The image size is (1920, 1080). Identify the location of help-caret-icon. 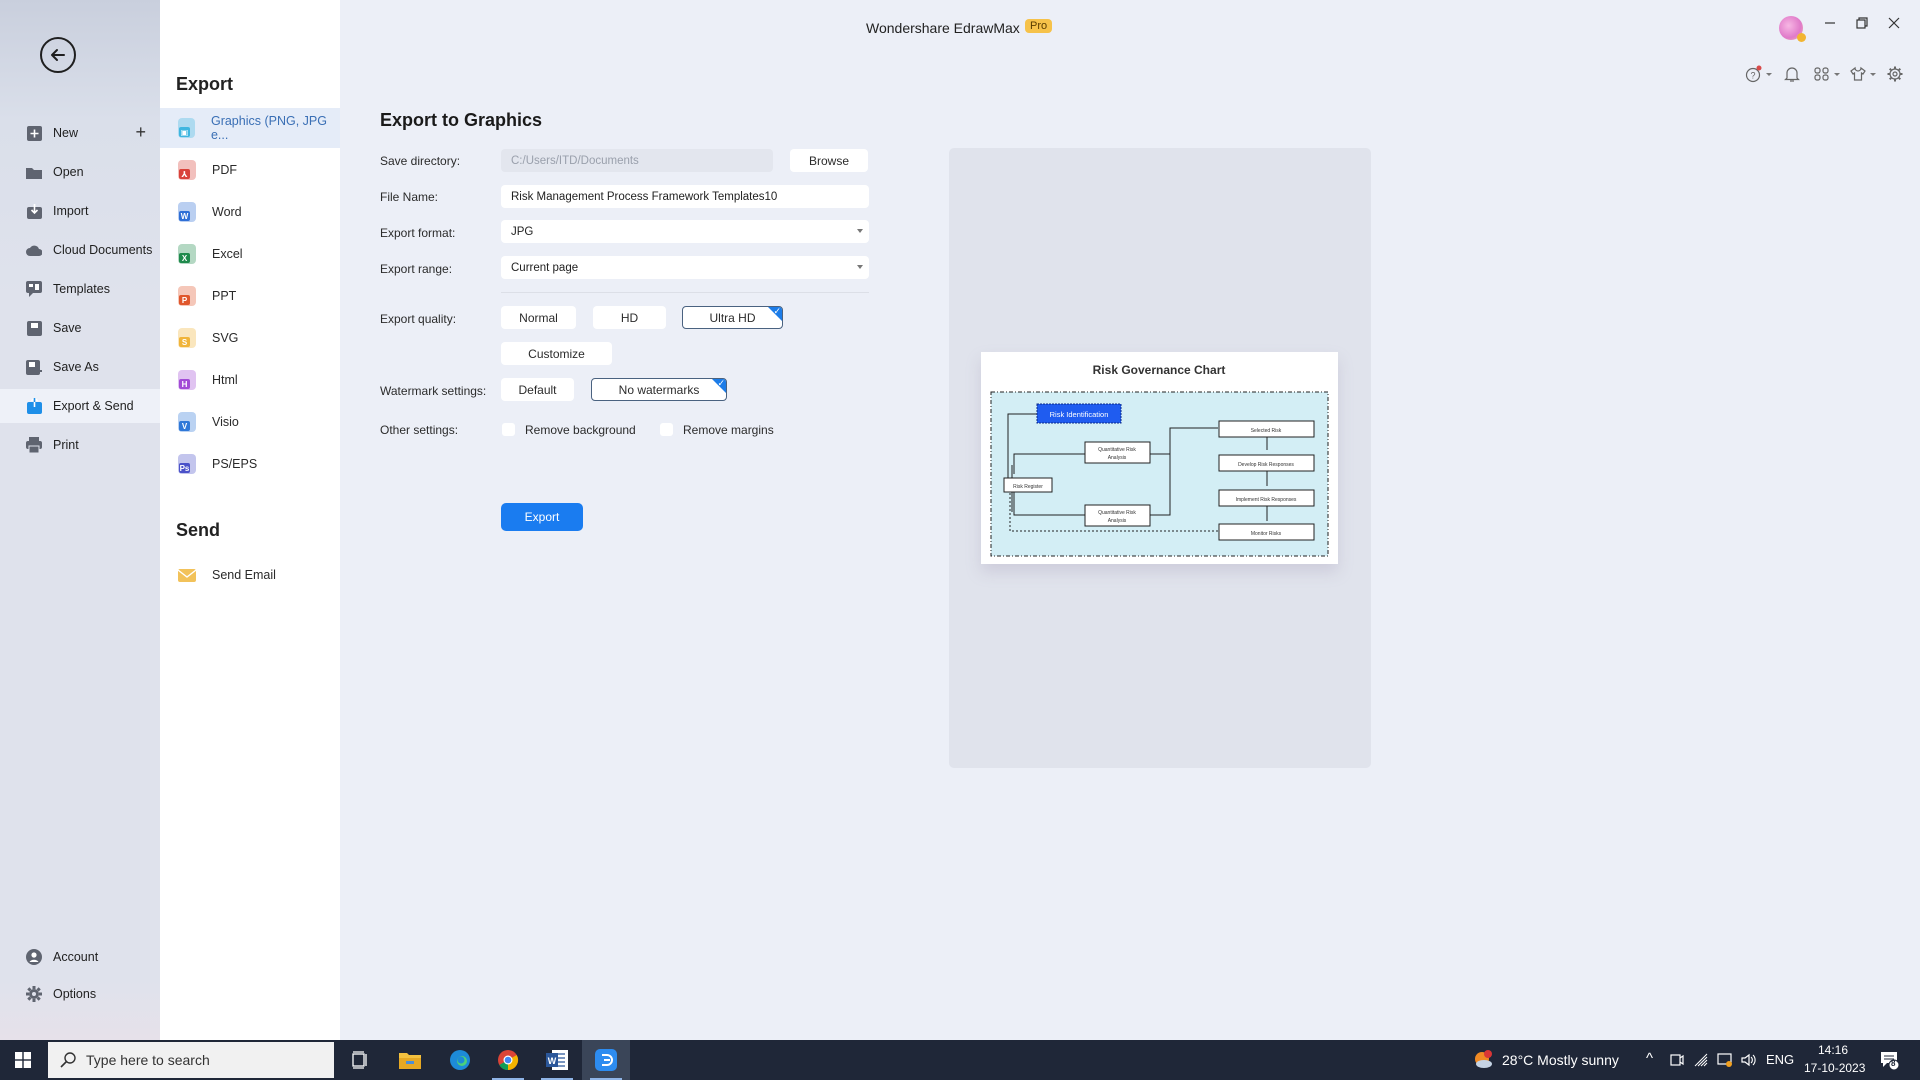
(1769, 74).